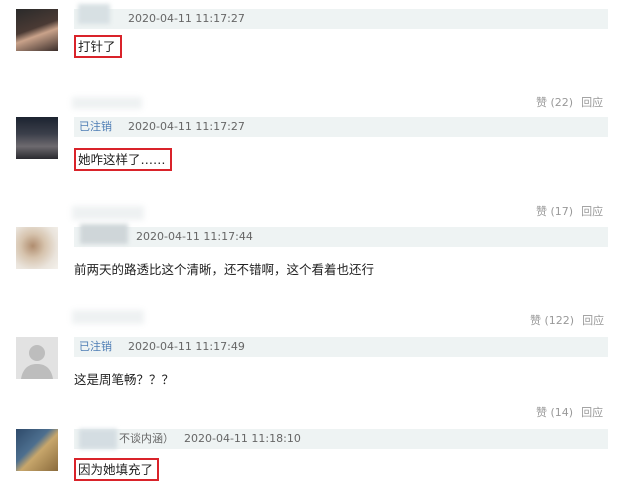 This screenshot has width=640, height=491. What do you see at coordinates (554, 211) in the screenshot?
I see `like-button: 赞 (17)` at bounding box center [554, 211].